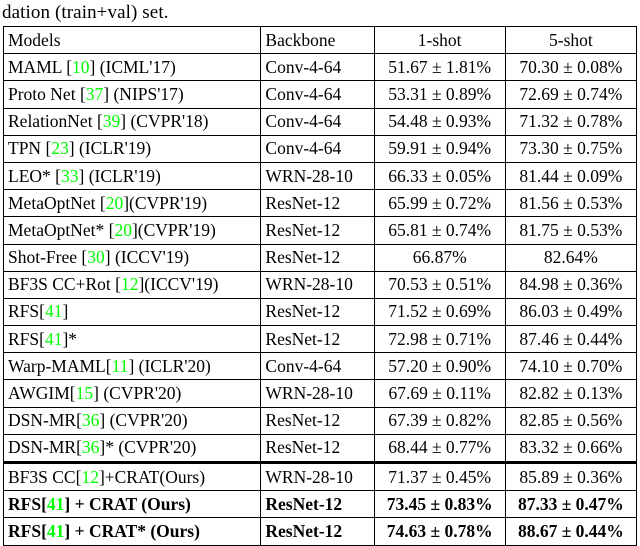 Image resolution: width=640 pixels, height=546 pixels. Describe the element at coordinates (60, 148) in the screenshot. I see `citation-number: 23` at that location.